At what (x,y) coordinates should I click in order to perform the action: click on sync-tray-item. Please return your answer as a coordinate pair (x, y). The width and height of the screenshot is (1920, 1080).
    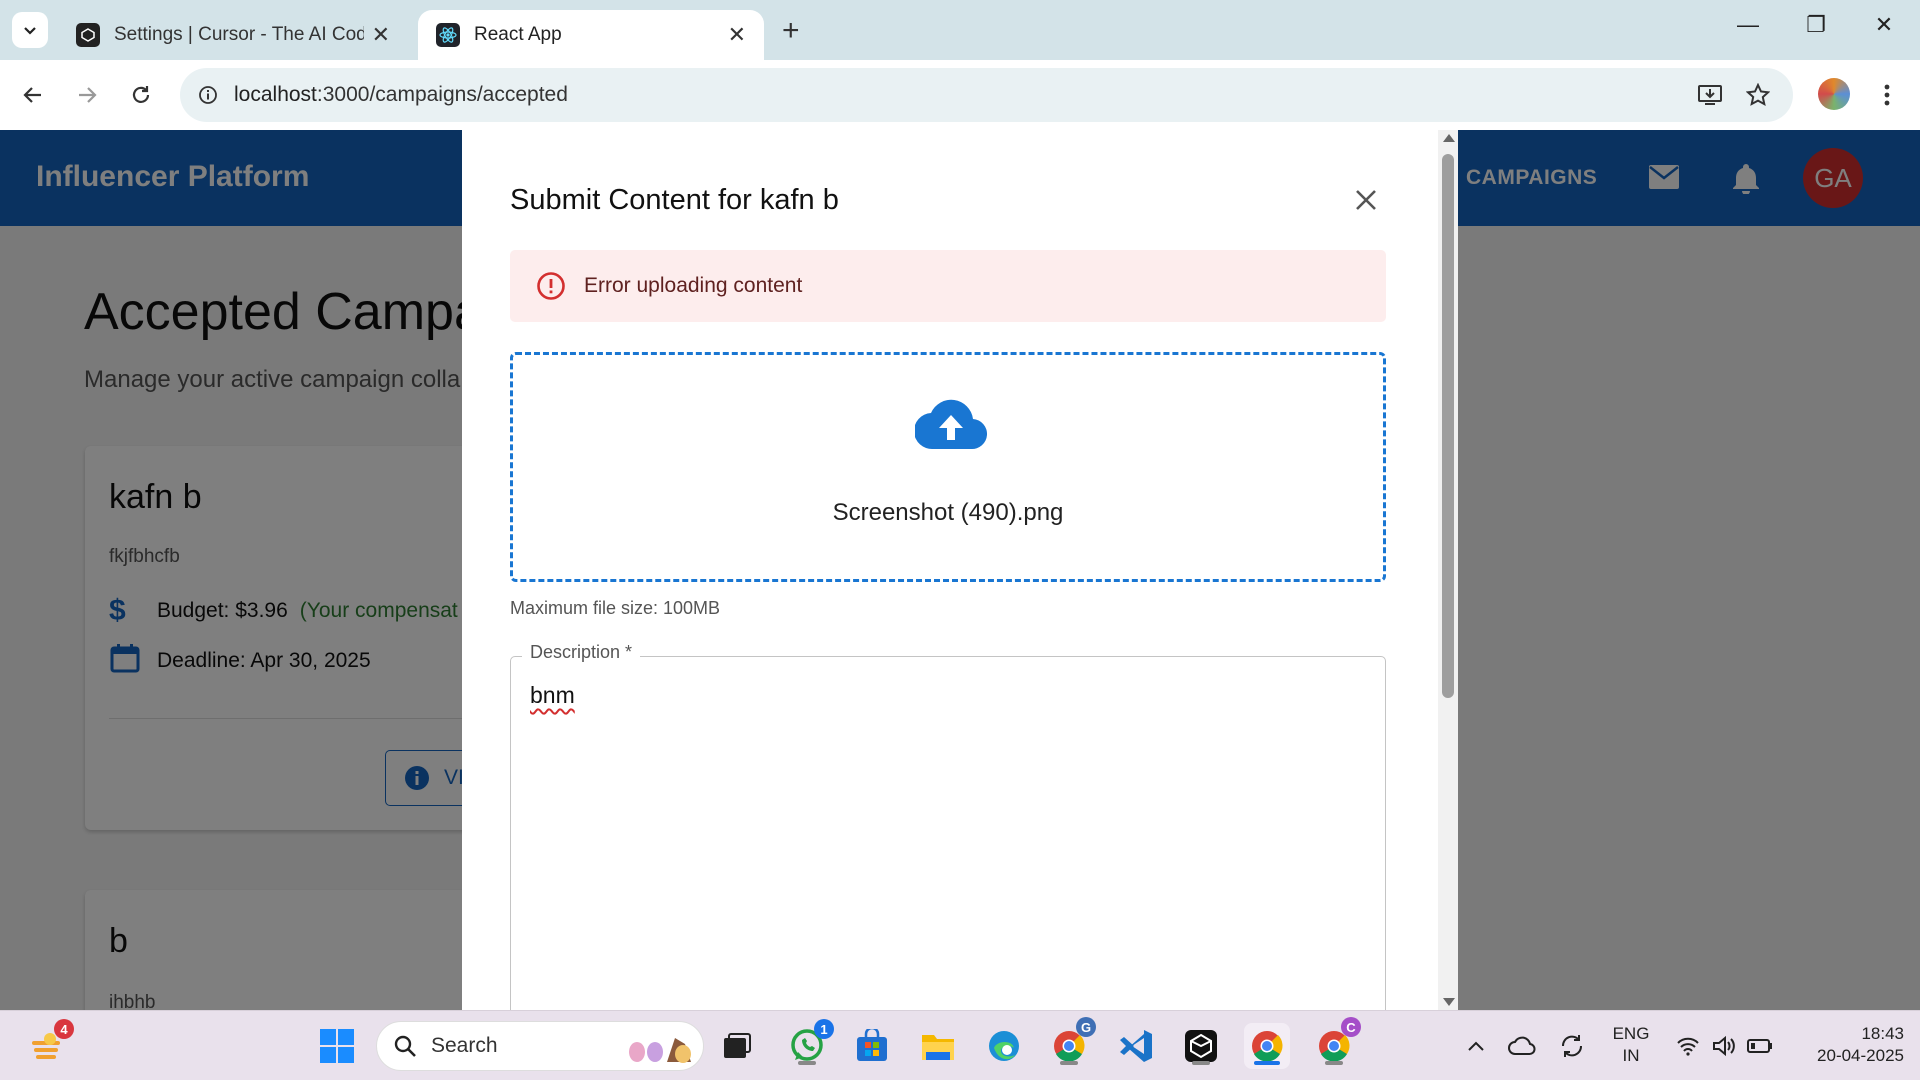
    Looking at the image, I should click on (1572, 1046).